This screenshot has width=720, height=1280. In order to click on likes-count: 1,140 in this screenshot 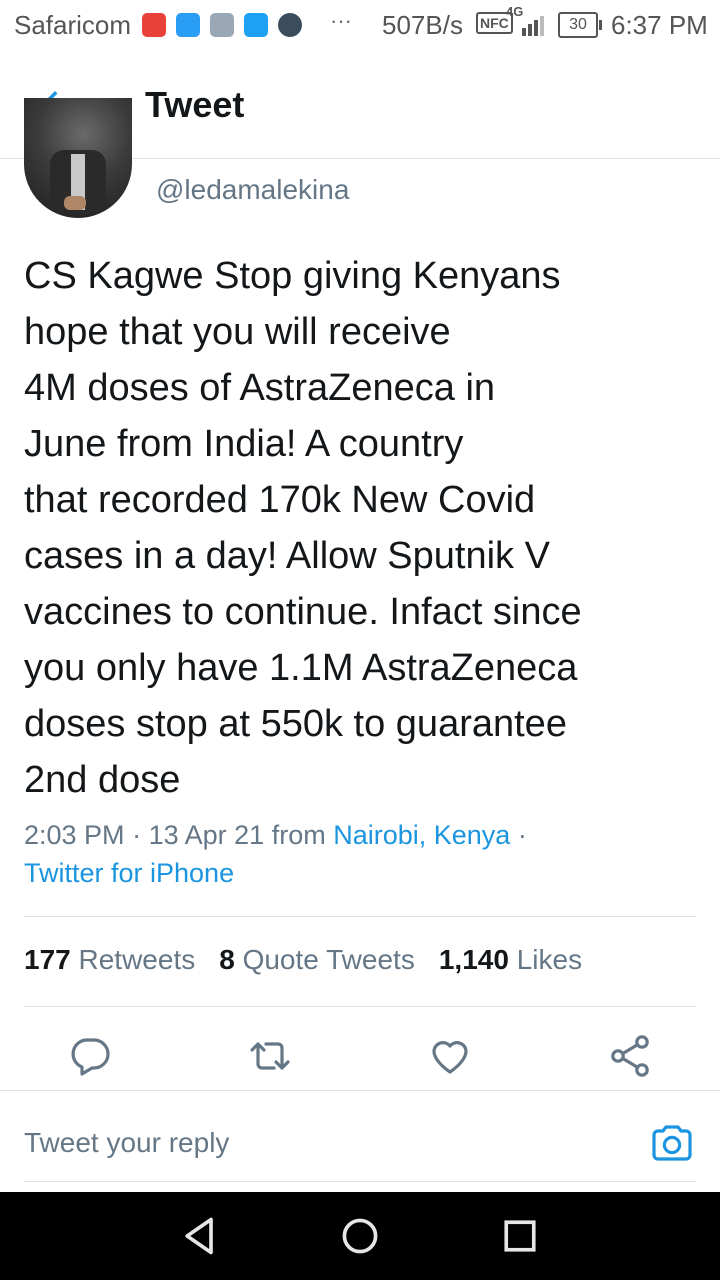, I will do `click(473, 959)`.